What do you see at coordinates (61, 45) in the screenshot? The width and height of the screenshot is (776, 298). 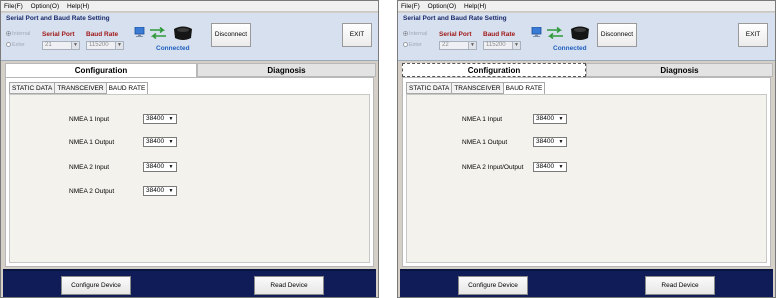 I see `serial-port-select: 21 ▼` at bounding box center [61, 45].